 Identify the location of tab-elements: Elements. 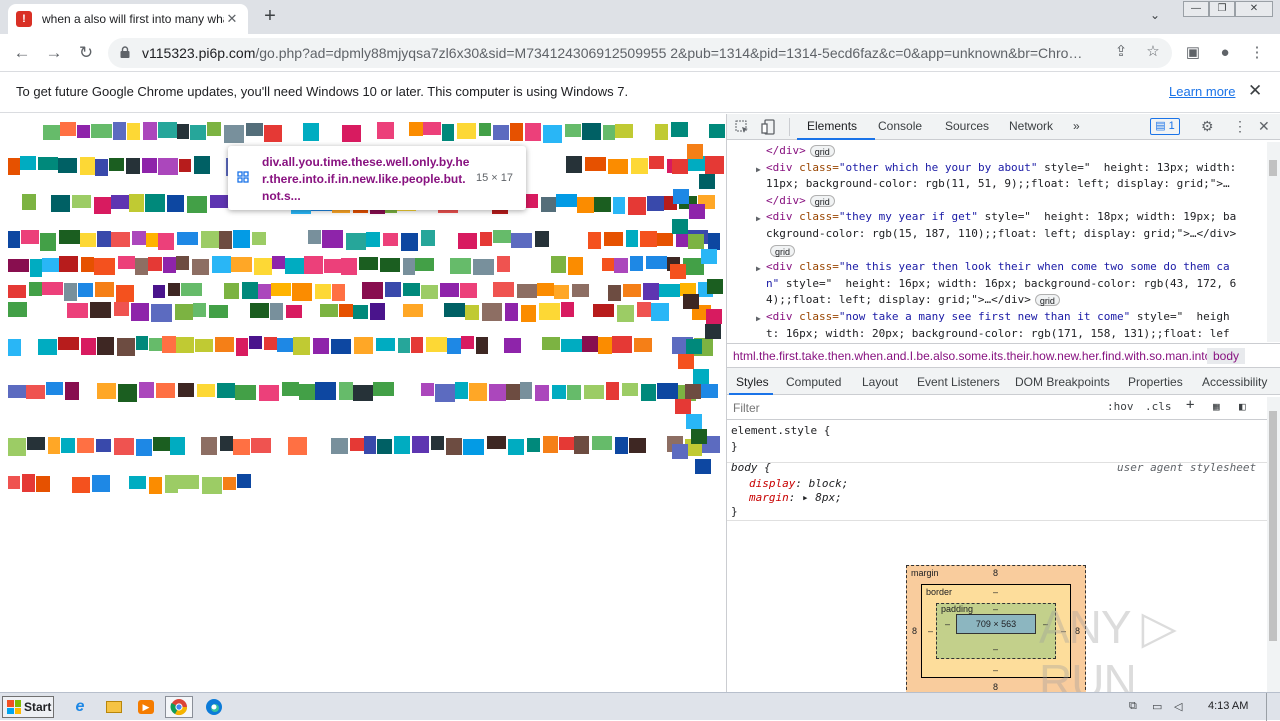
(832, 126).